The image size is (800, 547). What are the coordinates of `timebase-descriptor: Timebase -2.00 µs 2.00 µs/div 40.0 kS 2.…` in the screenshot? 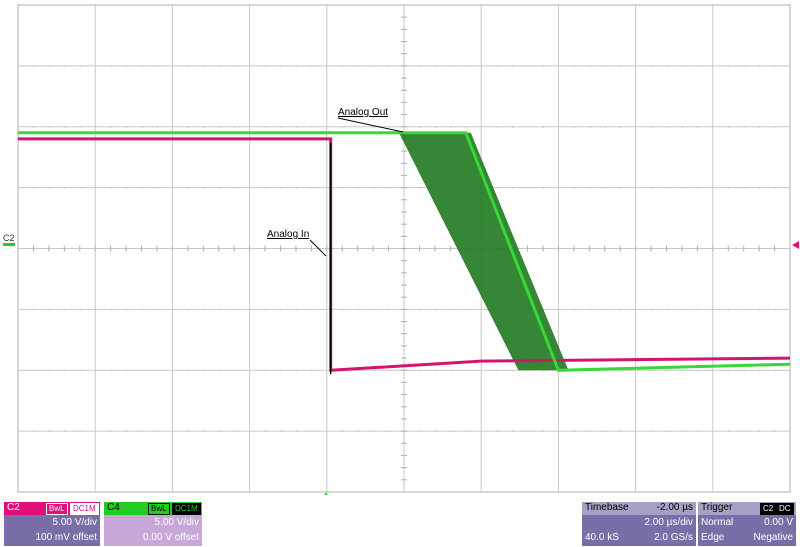 It's located at (639, 524).